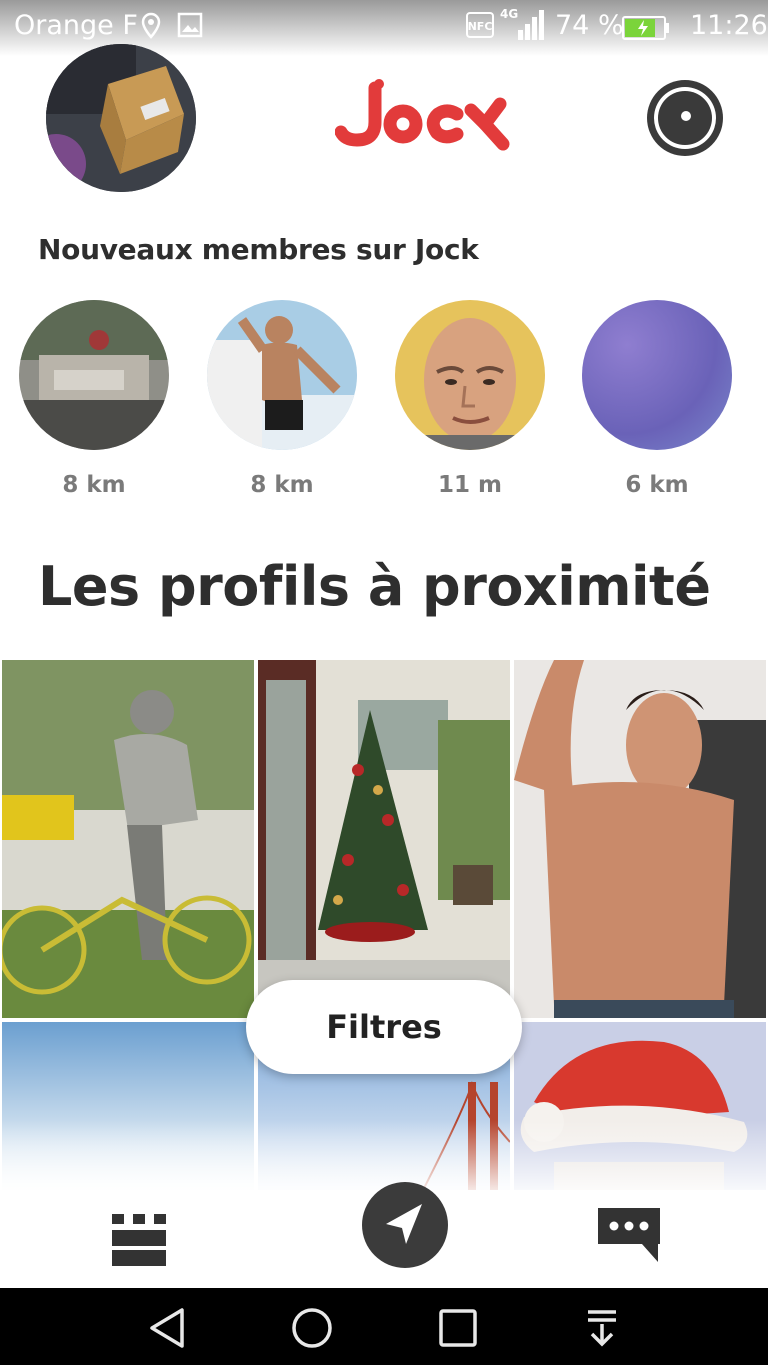  Describe the element at coordinates (646, 30) in the screenshot. I see `battery-charging-icon` at that location.